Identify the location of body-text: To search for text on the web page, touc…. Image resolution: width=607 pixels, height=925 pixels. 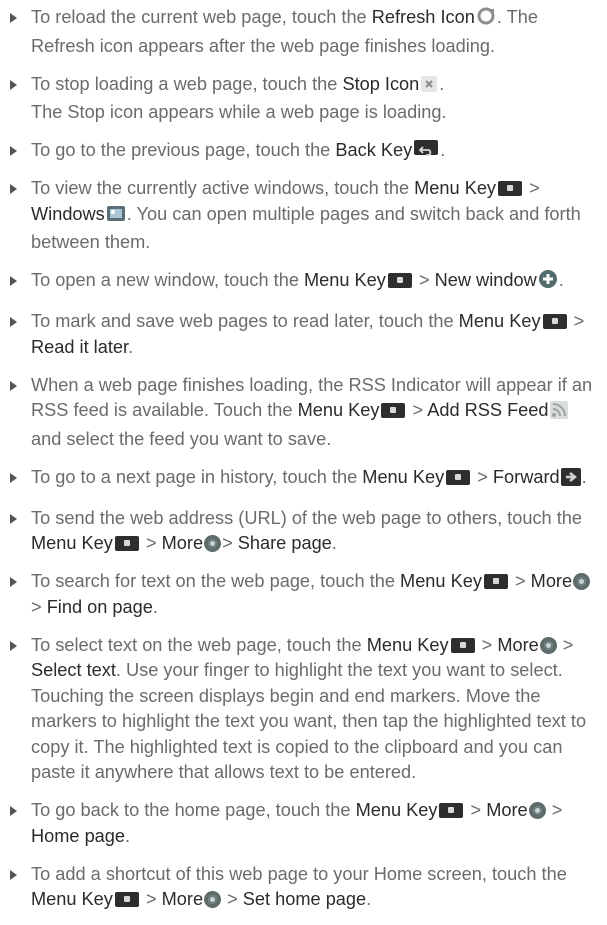
(216, 581).